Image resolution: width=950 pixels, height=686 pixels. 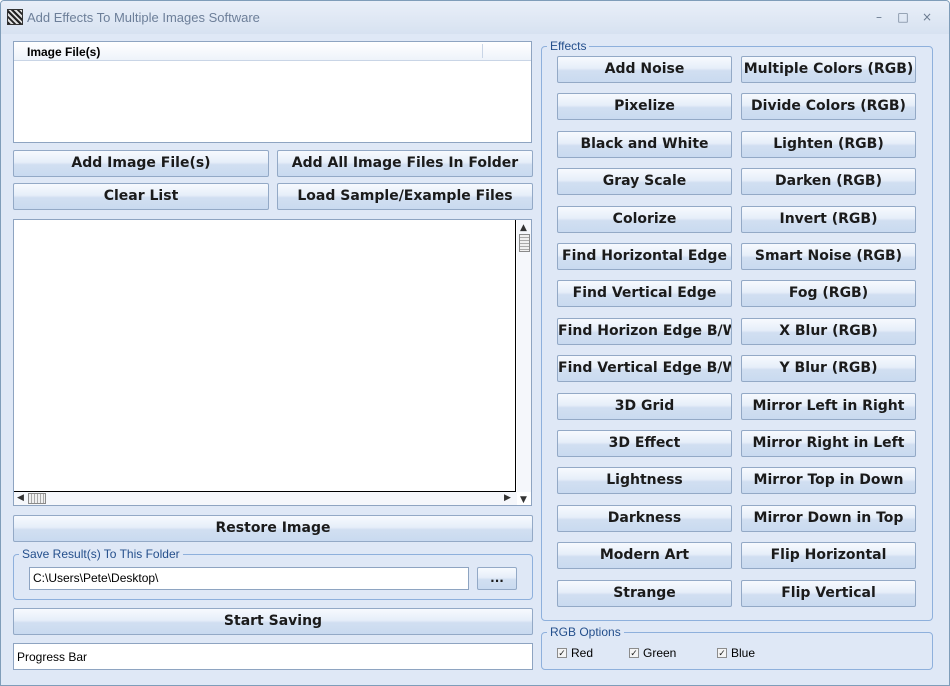 I want to click on effects-group-label: Effects, so click(x=568, y=46).